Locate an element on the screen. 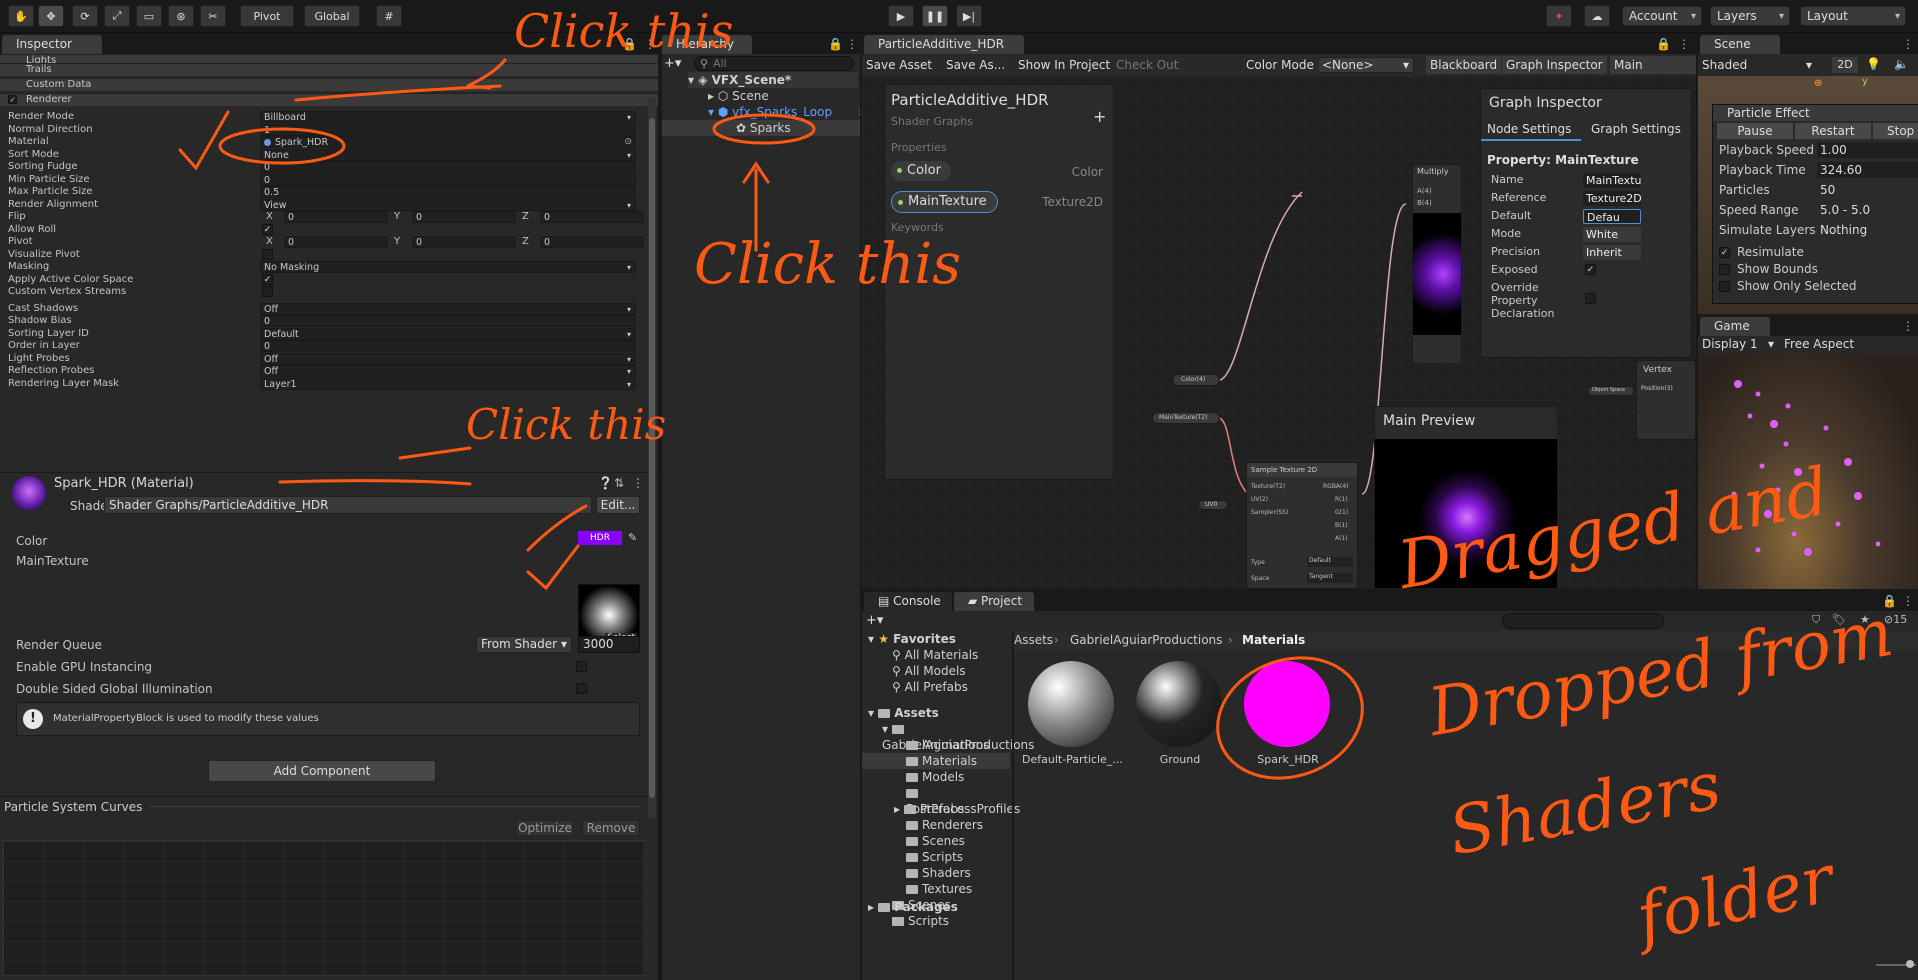  underline-stroke is located at coordinates (398, 93).